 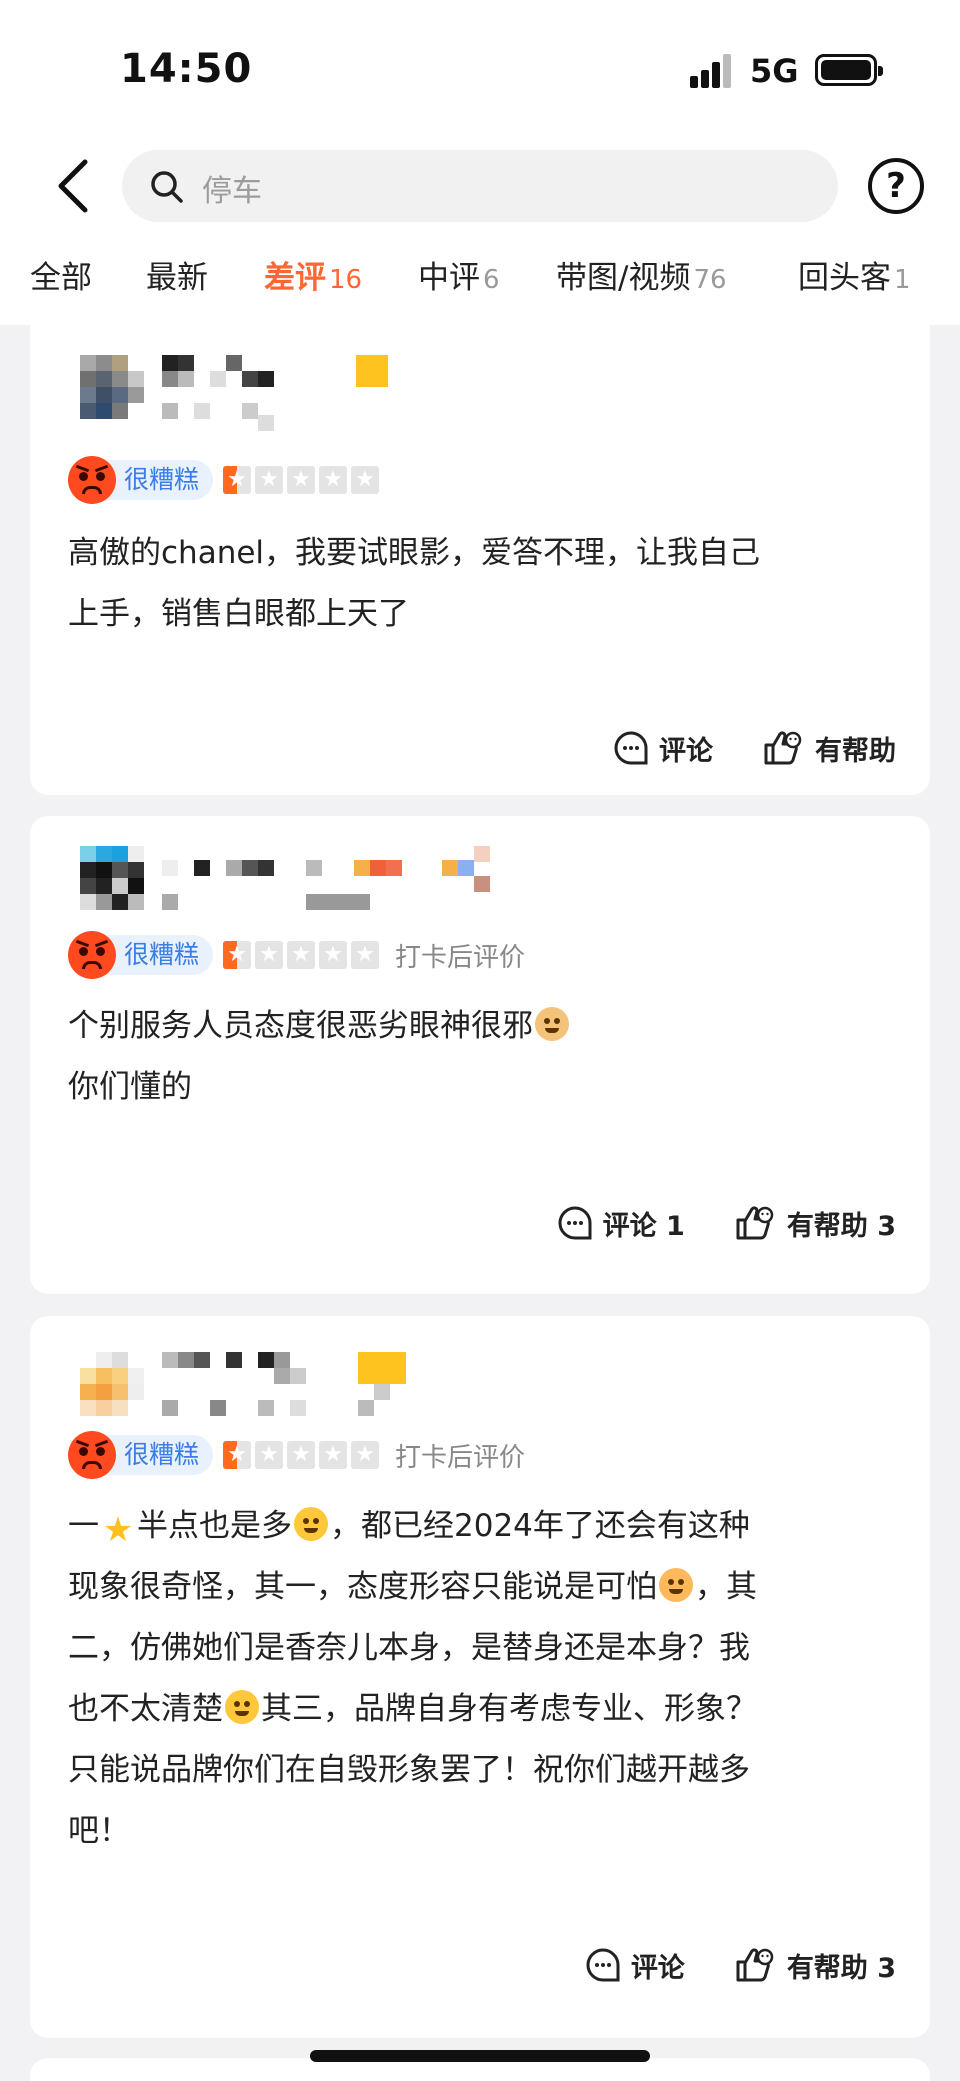 I want to click on review-line: 二，仿佛她们是香奈儿本身，是替身还是本身？我, so click(x=409, y=1648).